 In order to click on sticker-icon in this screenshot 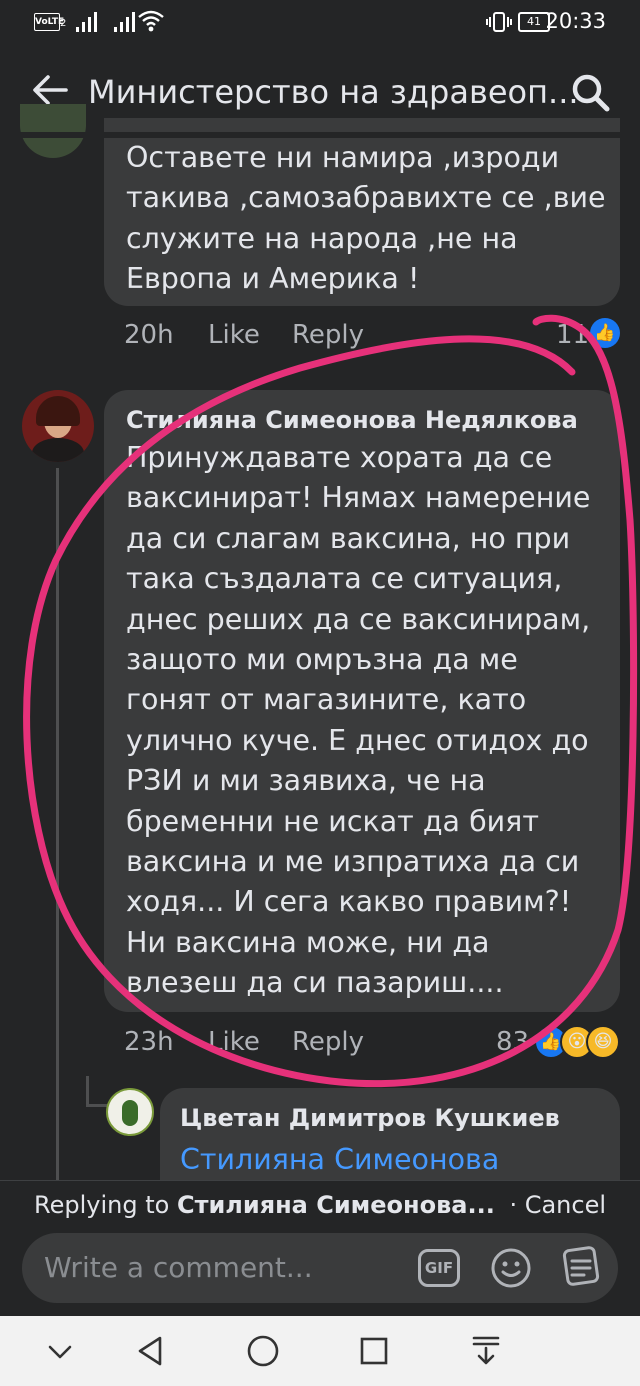, I will do `click(582, 1267)`.